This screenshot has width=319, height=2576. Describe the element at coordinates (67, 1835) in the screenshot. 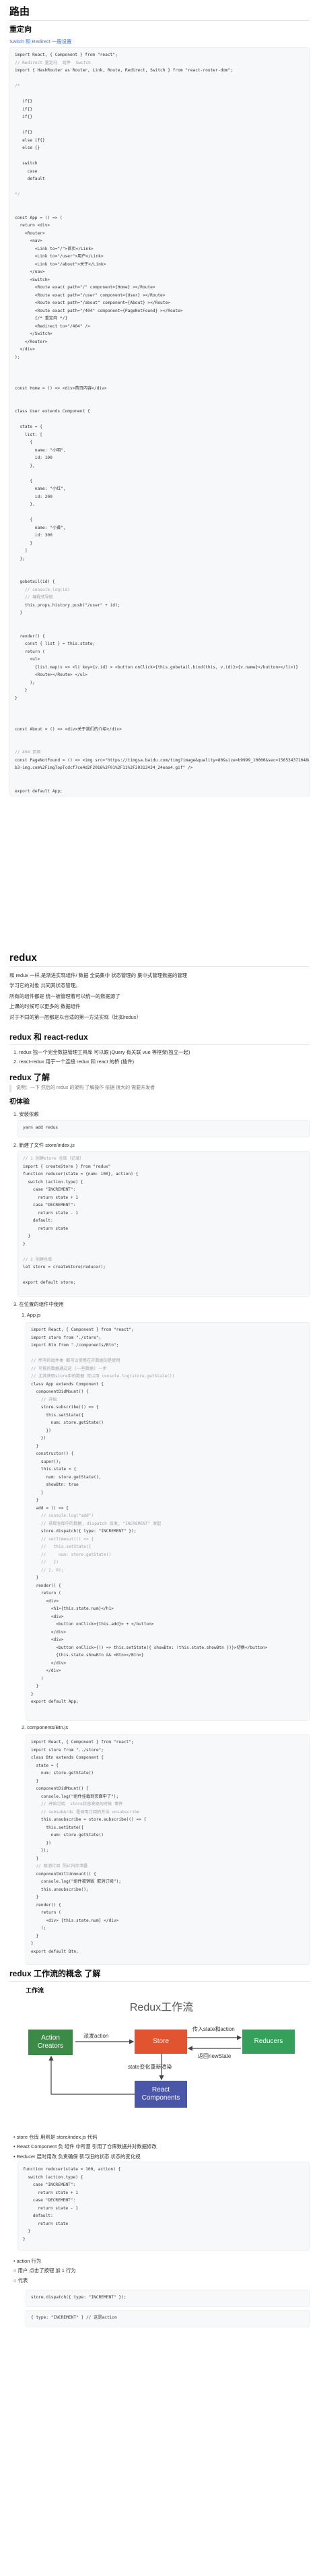

I see `code-line: num: store.getState()` at that location.